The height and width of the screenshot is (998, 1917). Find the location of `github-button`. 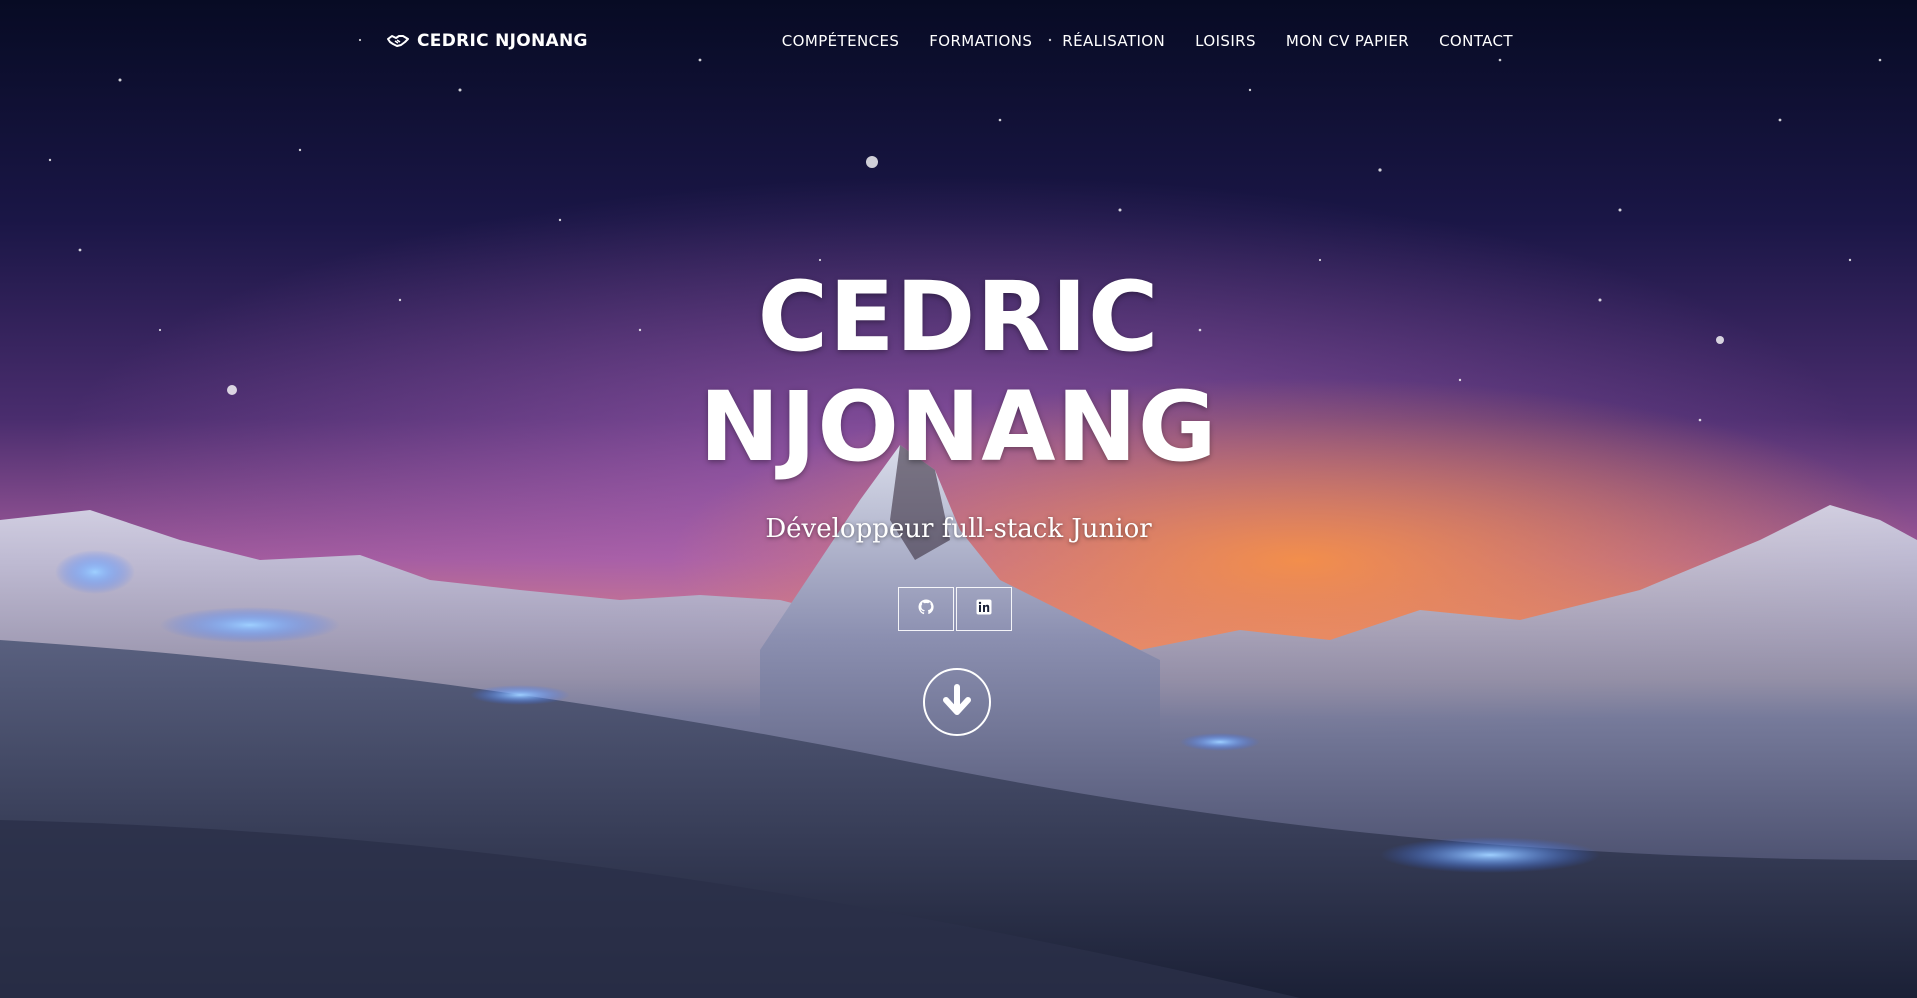

github-button is located at coordinates (926, 609).